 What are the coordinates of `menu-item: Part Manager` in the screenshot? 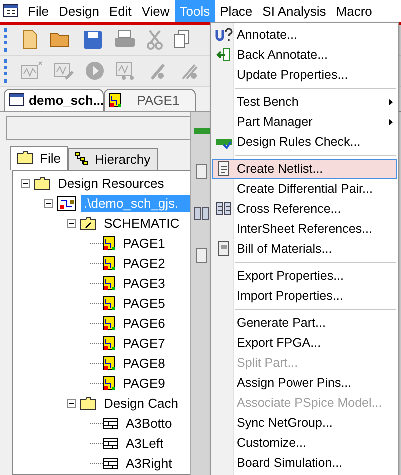 It's located at (304, 122).